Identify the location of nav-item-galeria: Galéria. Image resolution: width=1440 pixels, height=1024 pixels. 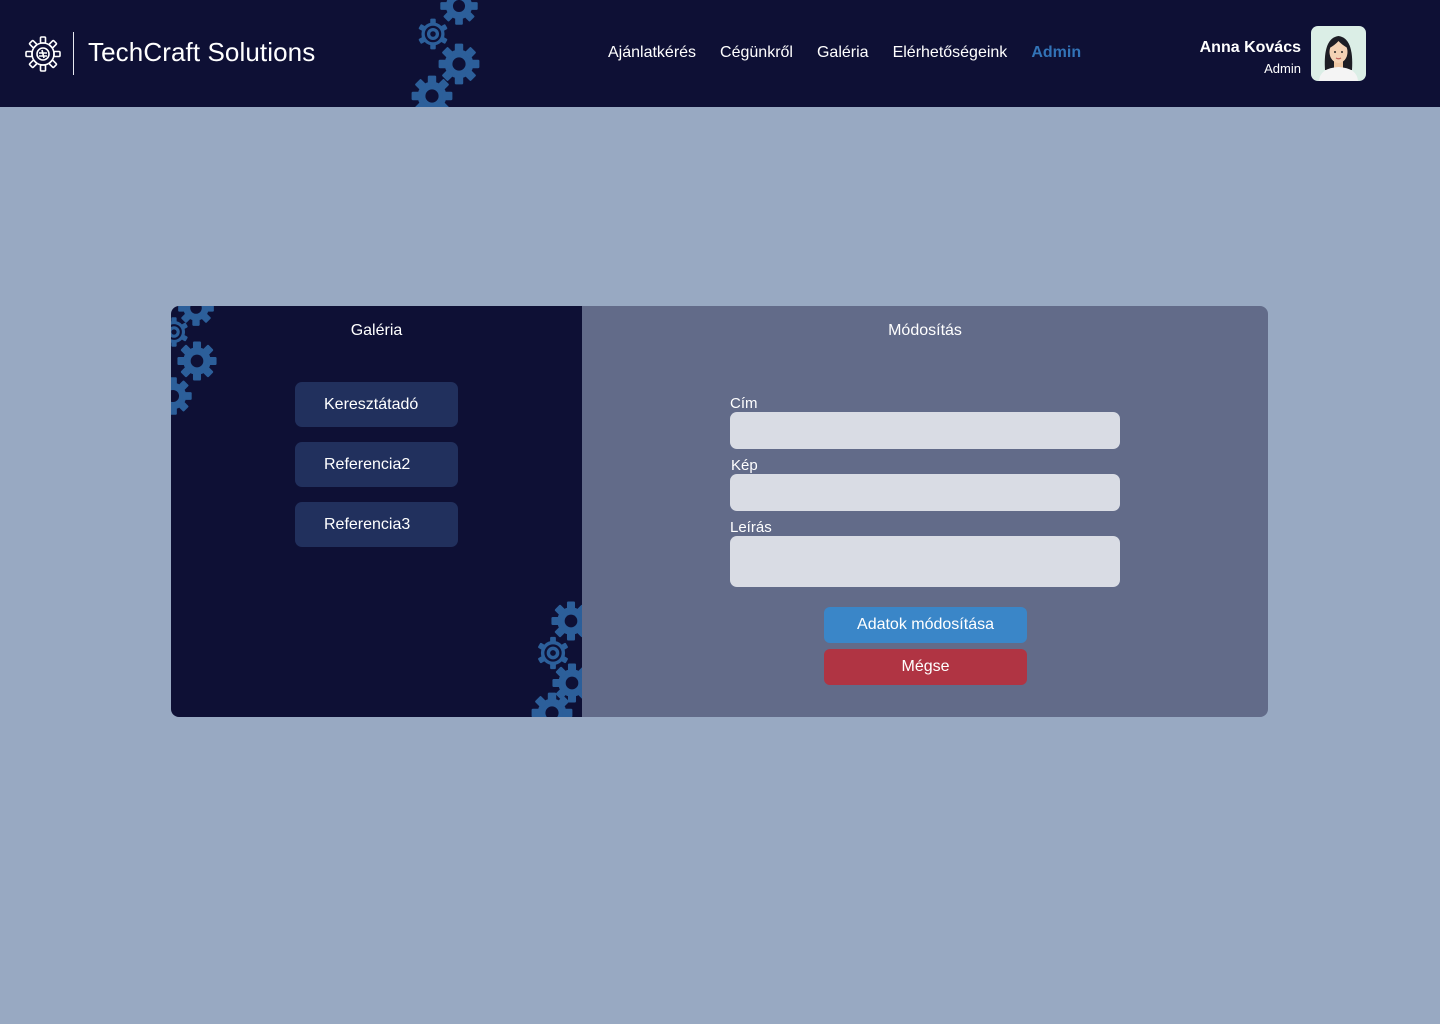
(843, 53).